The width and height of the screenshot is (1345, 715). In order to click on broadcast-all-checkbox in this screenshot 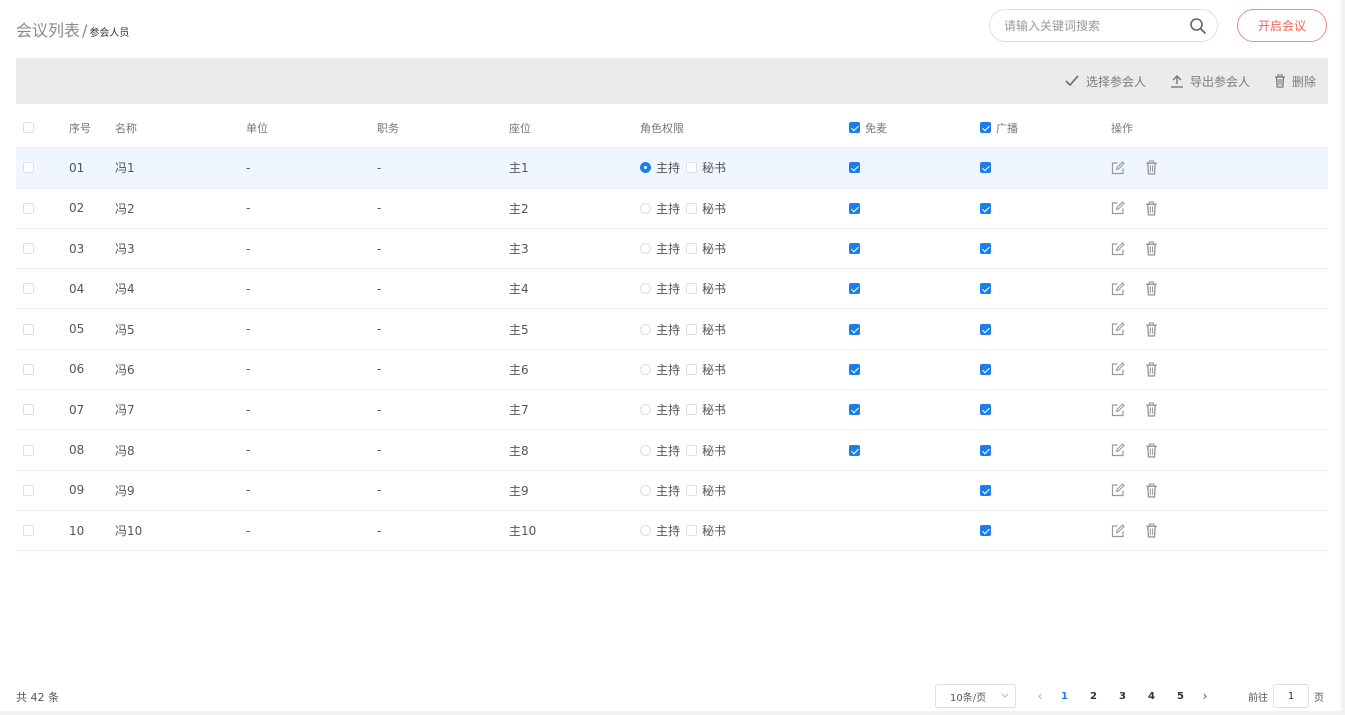, I will do `click(985, 128)`.